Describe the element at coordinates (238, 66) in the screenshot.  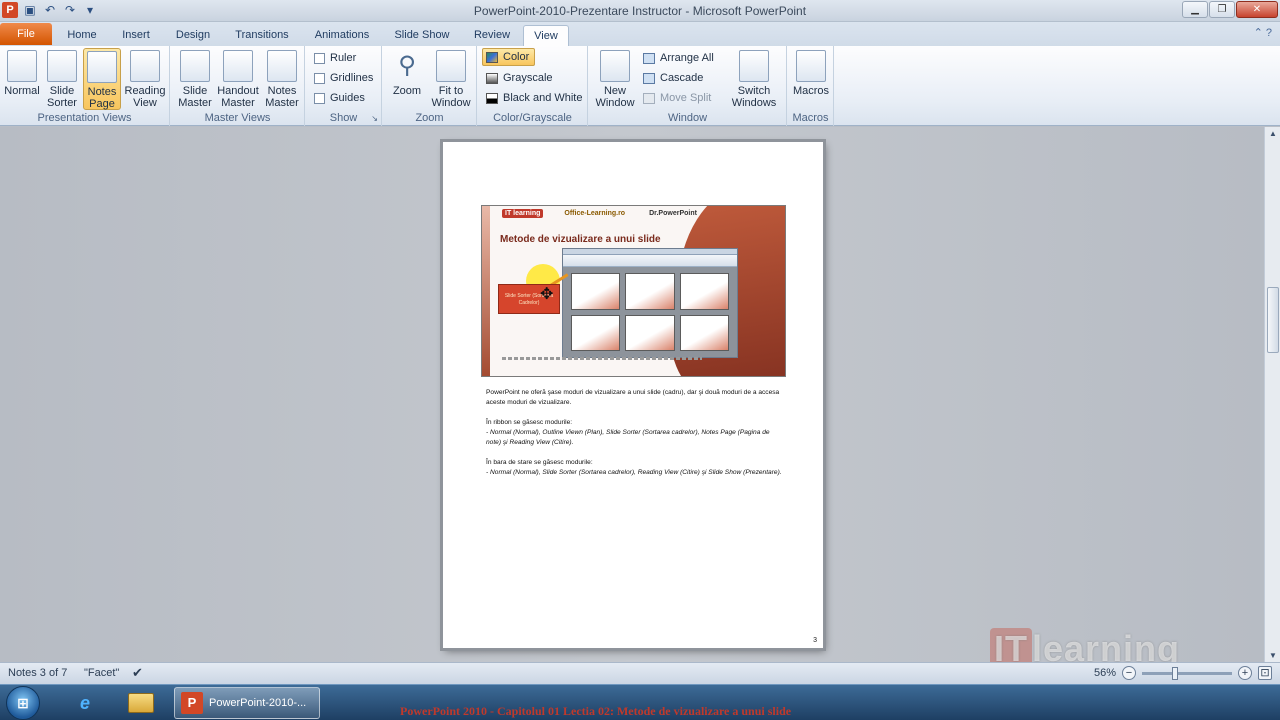
I see `handout-master-icon` at that location.